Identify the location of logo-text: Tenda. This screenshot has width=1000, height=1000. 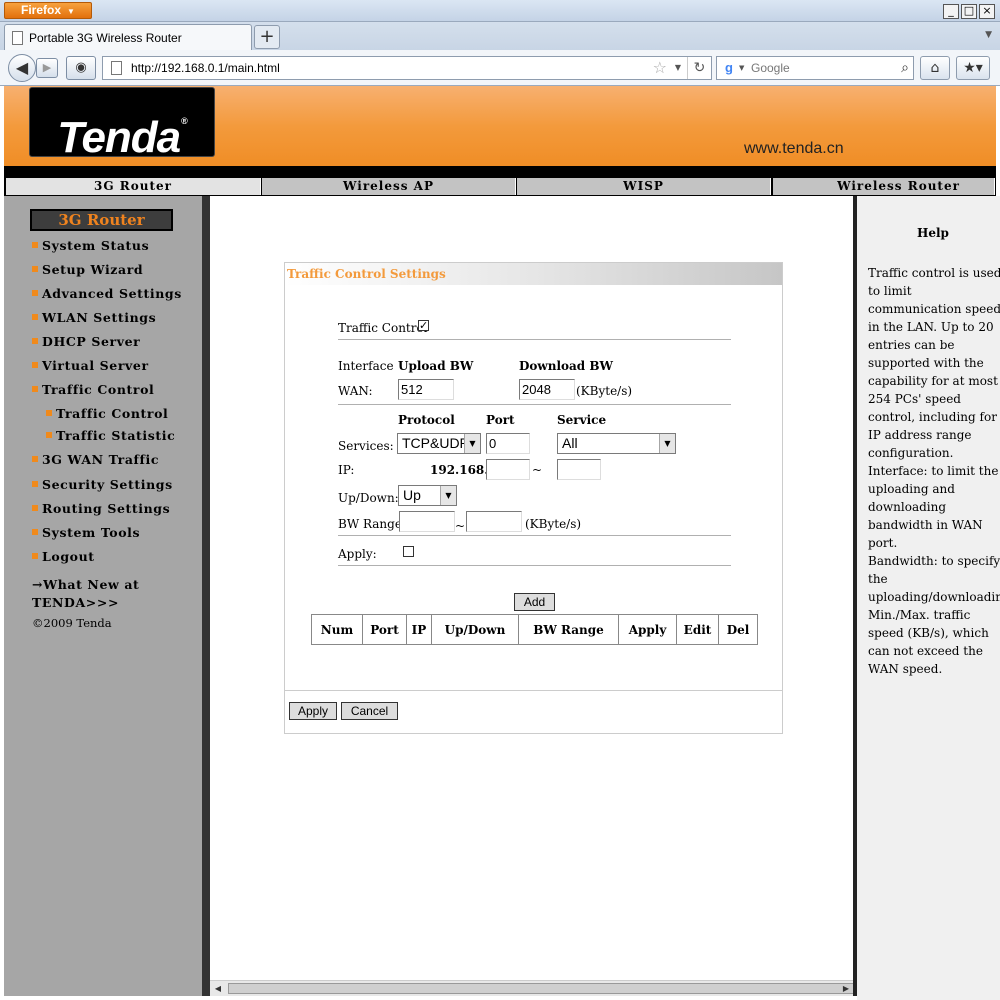
(119, 137).